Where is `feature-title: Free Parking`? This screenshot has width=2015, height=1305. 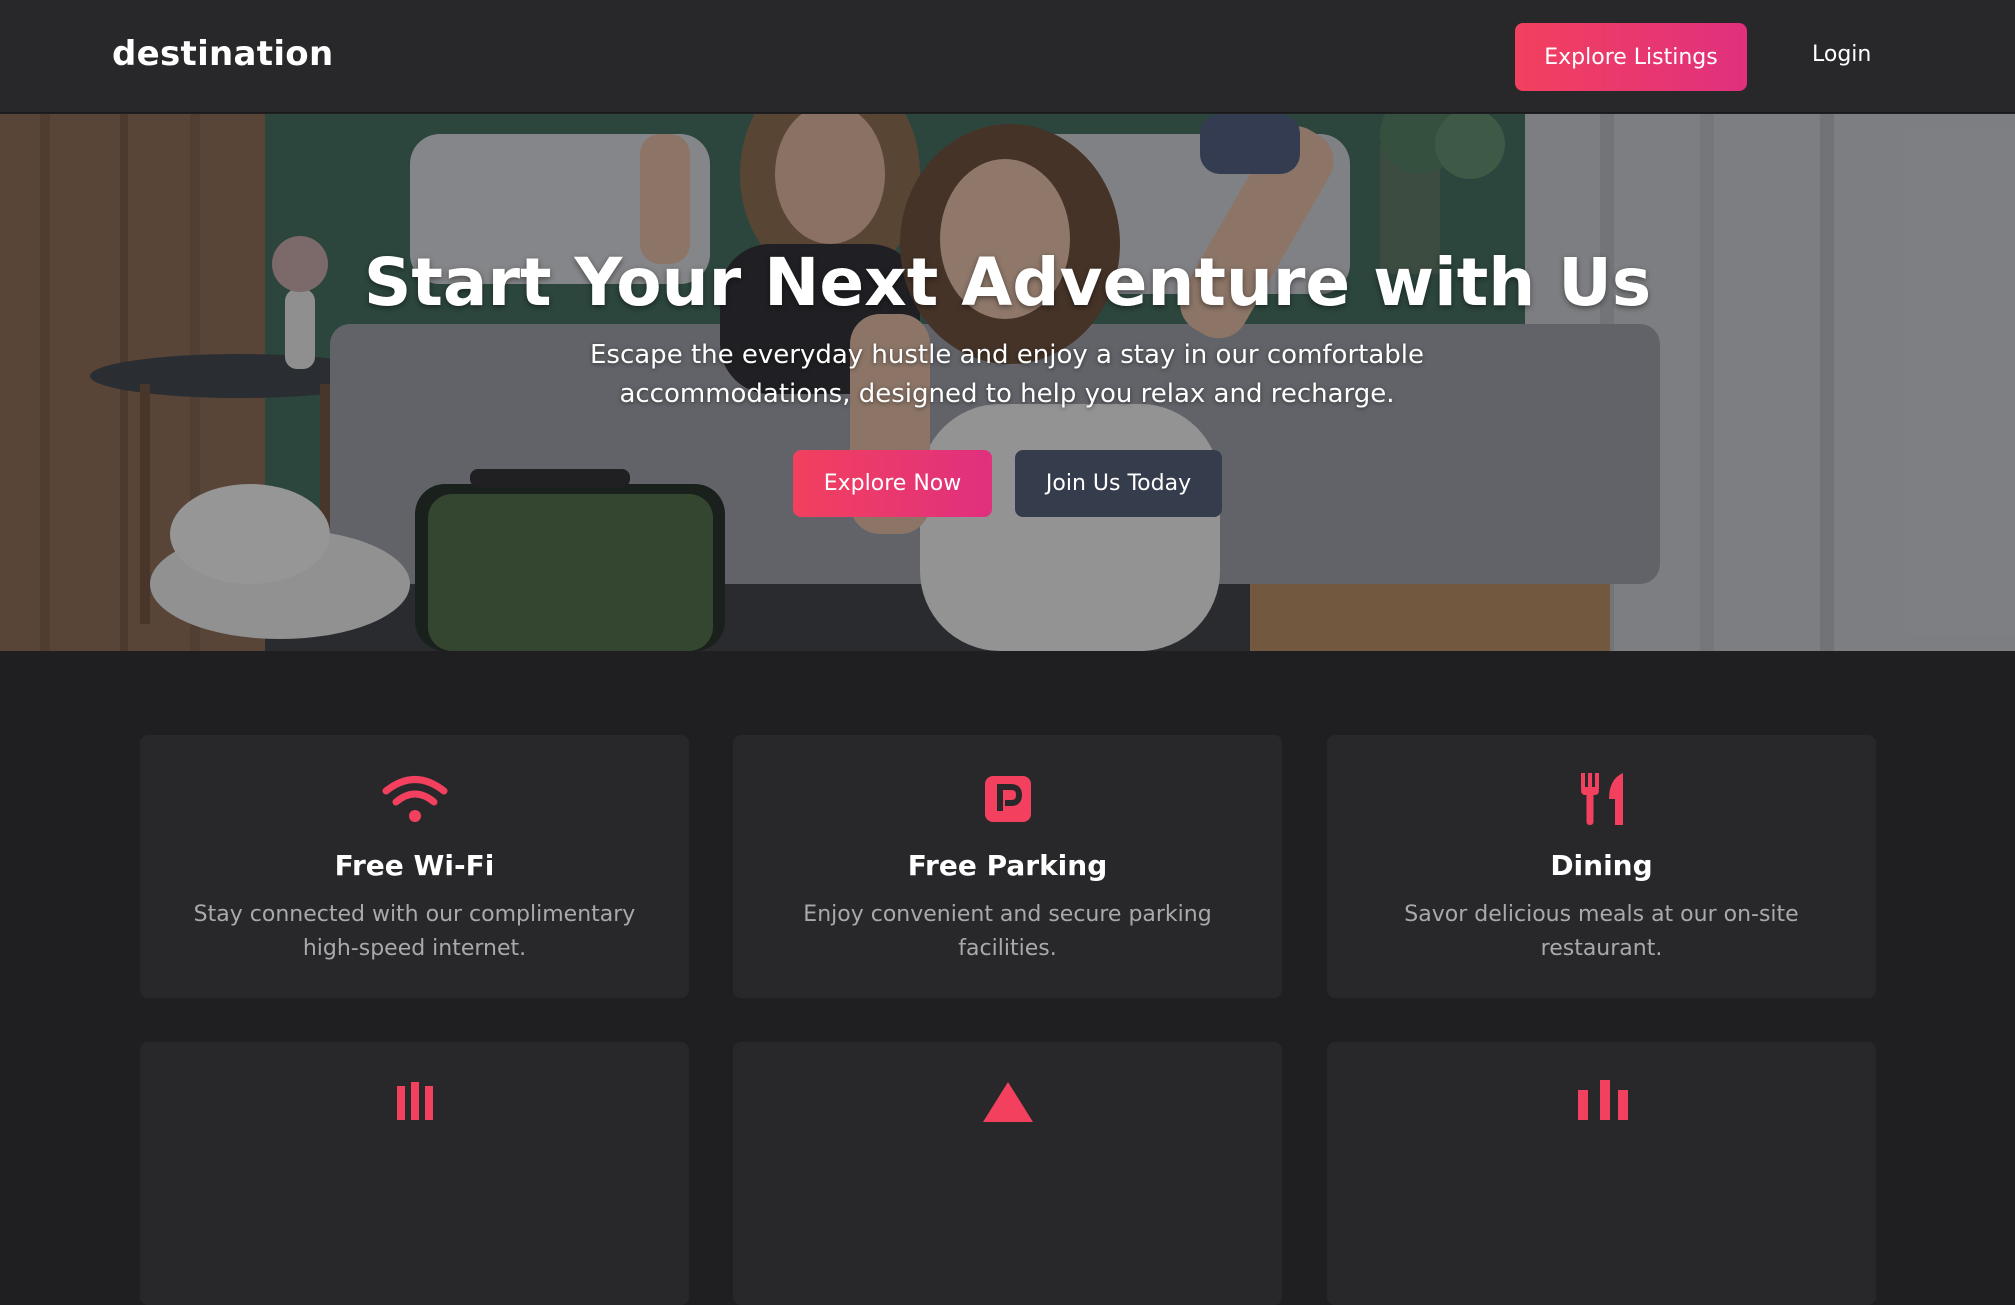
feature-title: Free Parking is located at coordinates (1007, 865).